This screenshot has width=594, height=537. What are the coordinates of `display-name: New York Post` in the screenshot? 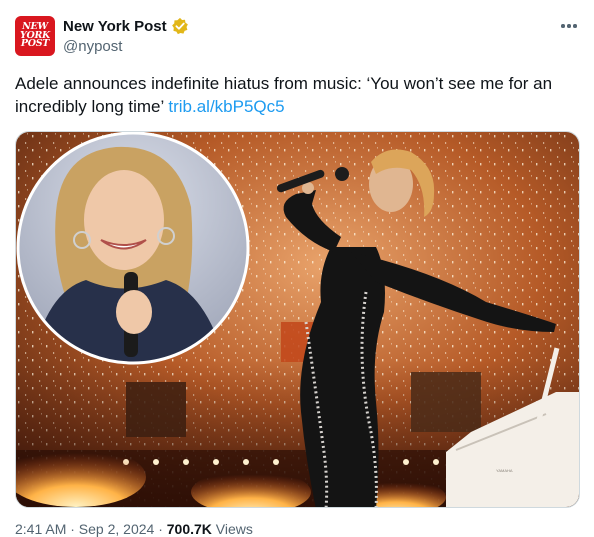 It's located at (115, 26).